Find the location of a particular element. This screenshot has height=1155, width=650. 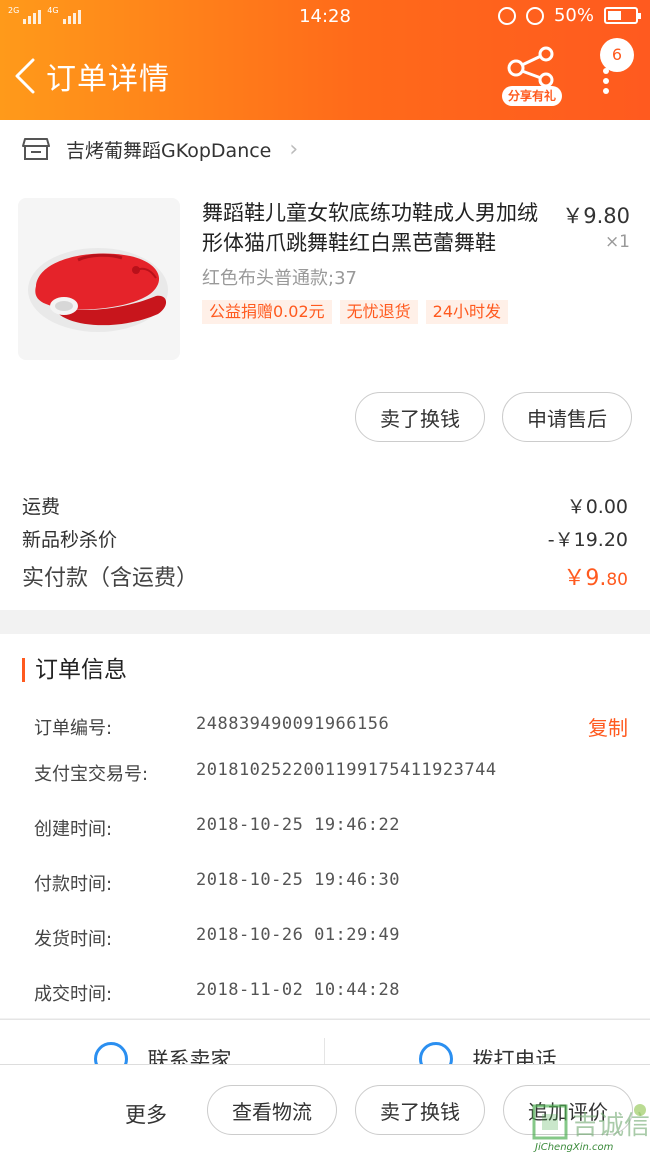

info-value: 2018-10-25 19:46:22 is located at coordinates (298, 825).